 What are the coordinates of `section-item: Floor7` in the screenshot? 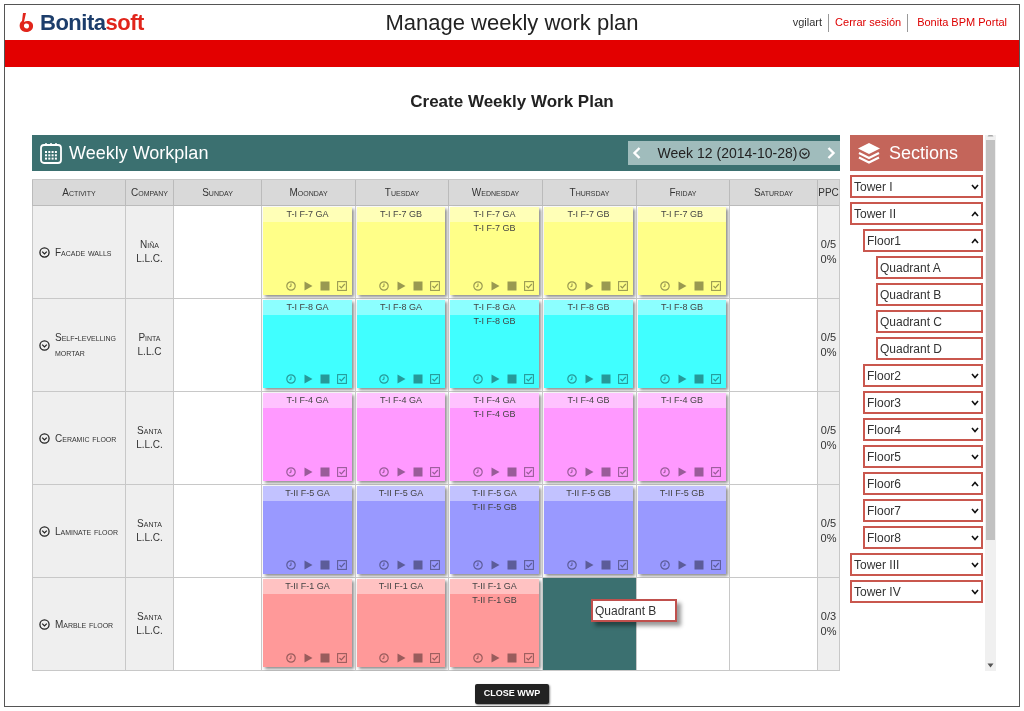 It's located at (923, 510).